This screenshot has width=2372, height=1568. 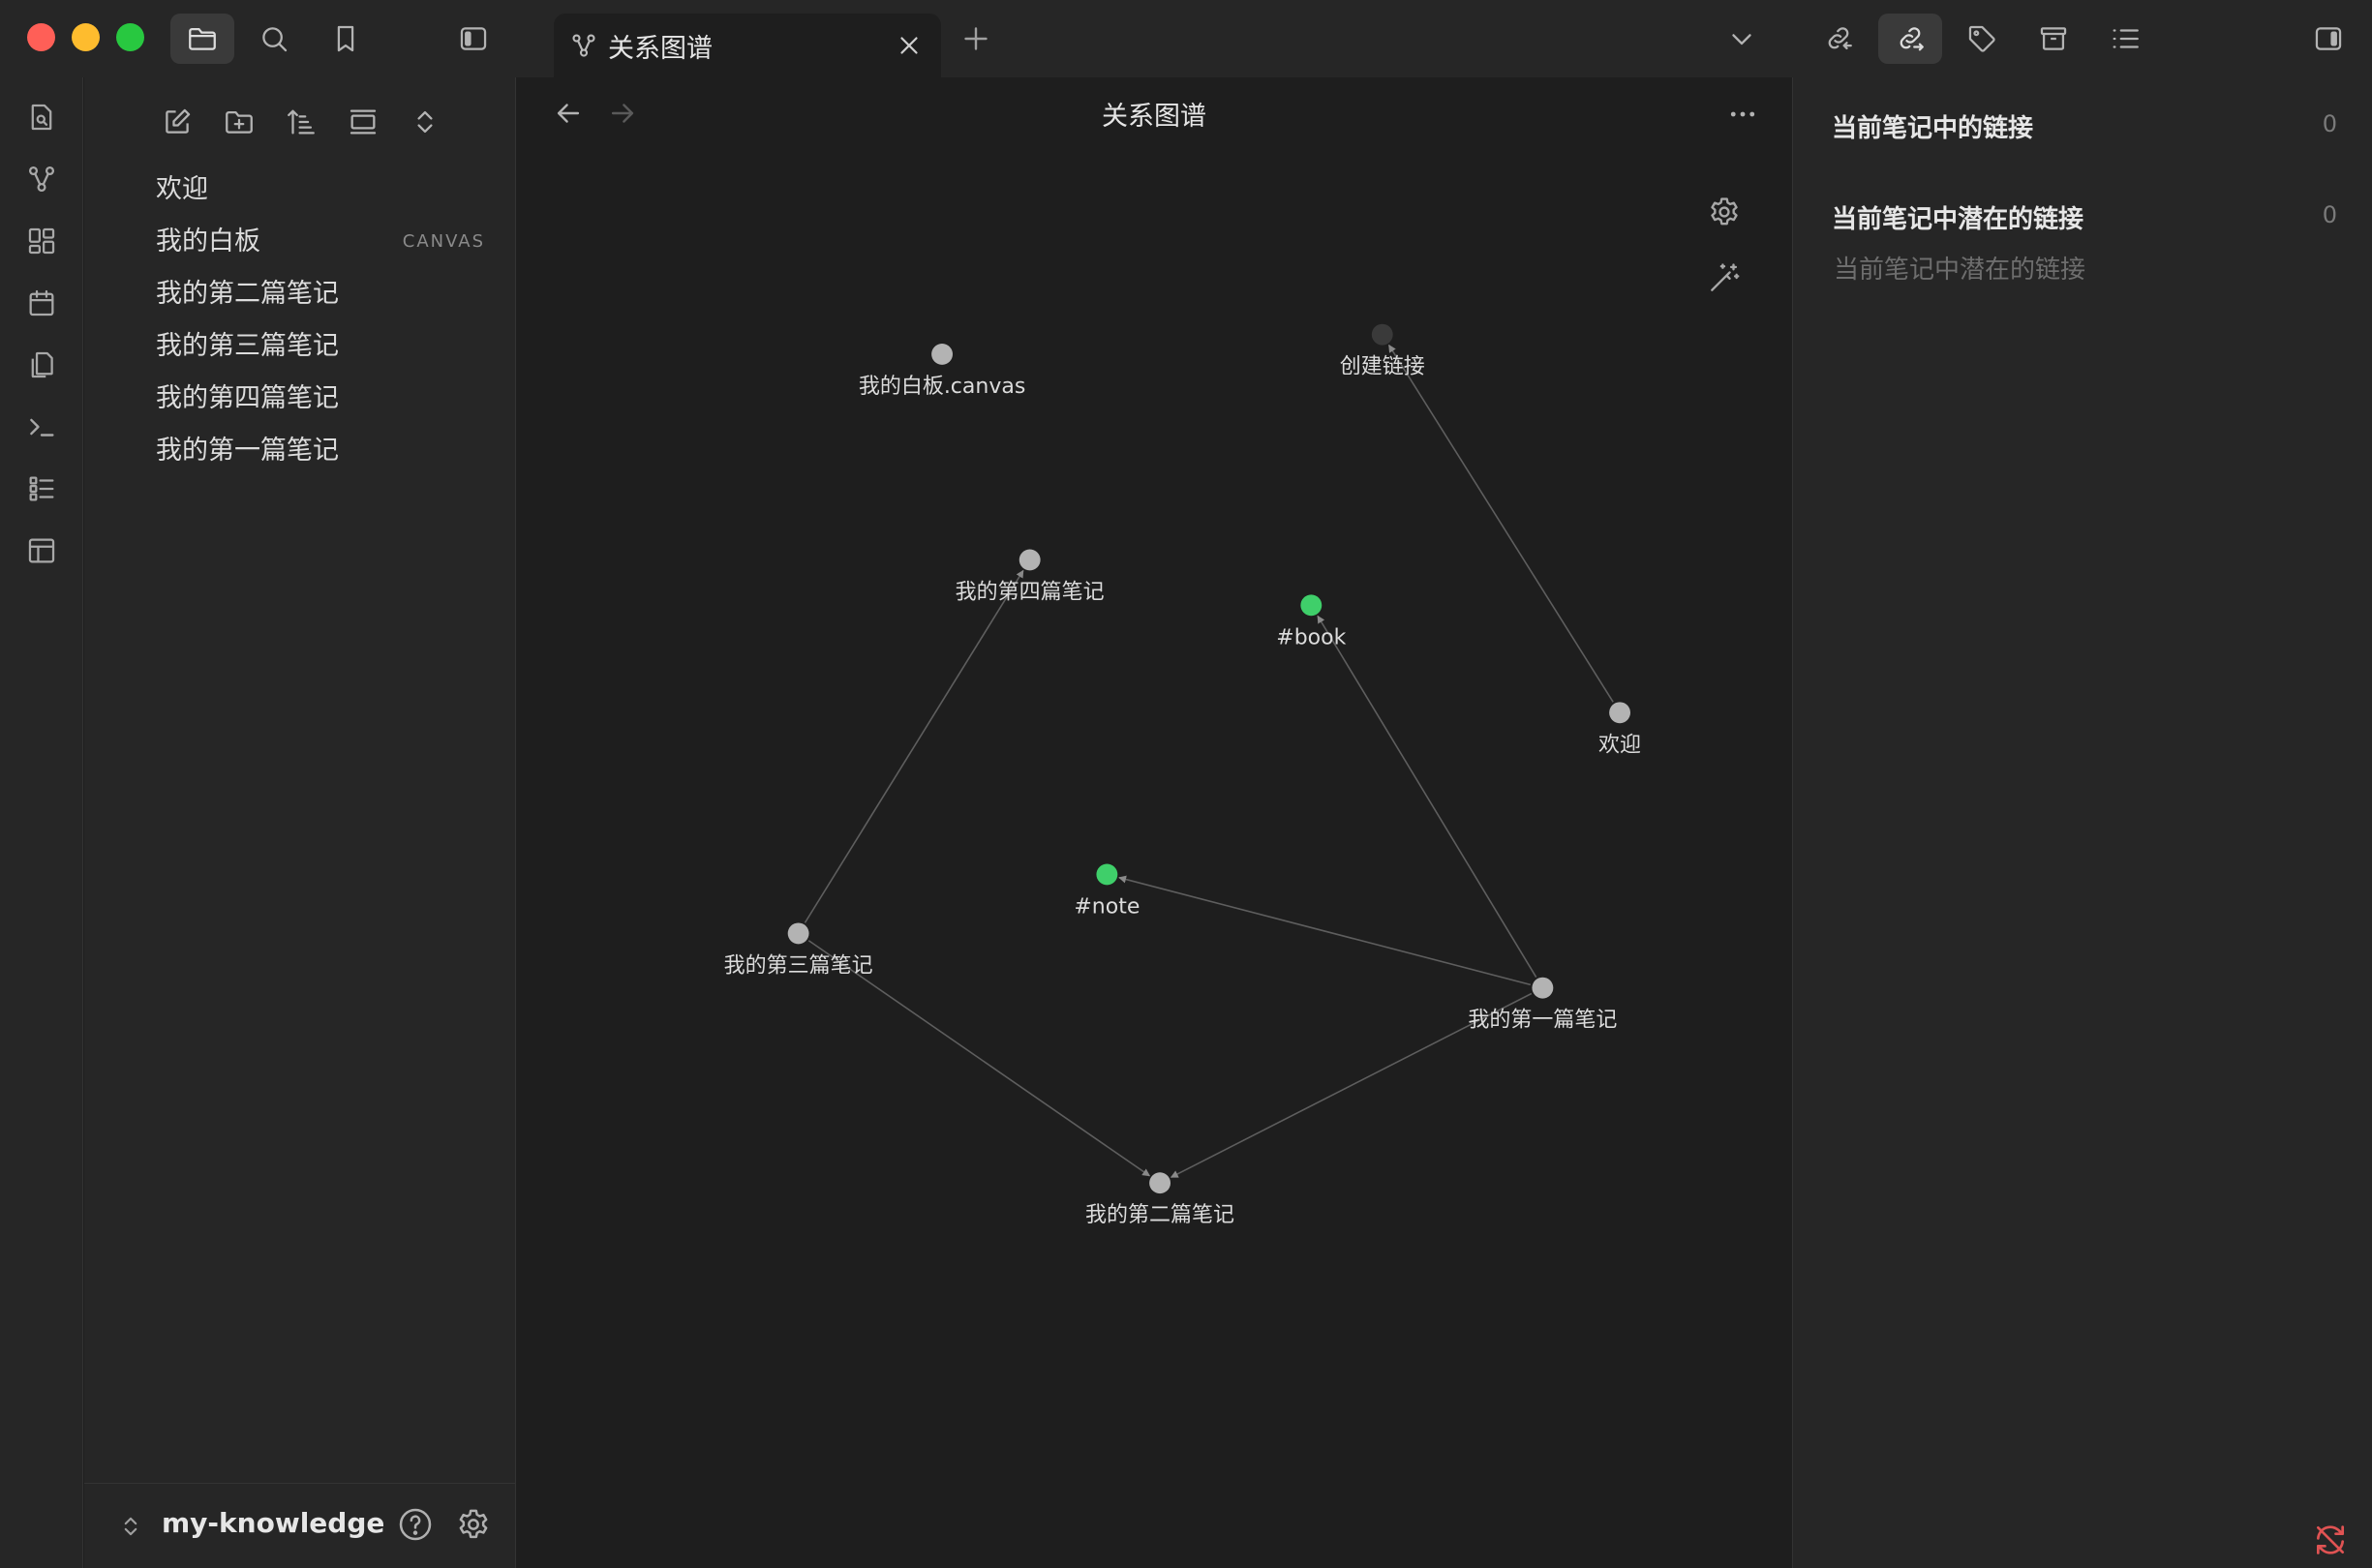 I want to click on command-palette-icon, so click(x=42, y=427).